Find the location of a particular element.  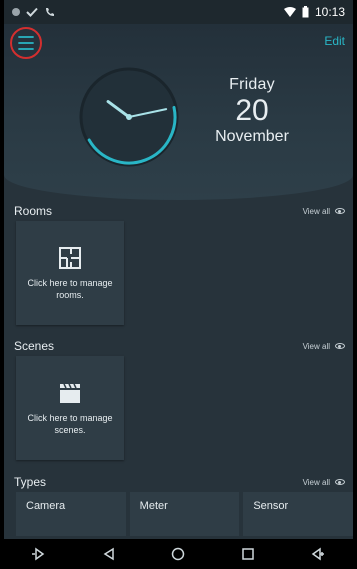

date-display: Friday 20 November is located at coordinates (252, 111).